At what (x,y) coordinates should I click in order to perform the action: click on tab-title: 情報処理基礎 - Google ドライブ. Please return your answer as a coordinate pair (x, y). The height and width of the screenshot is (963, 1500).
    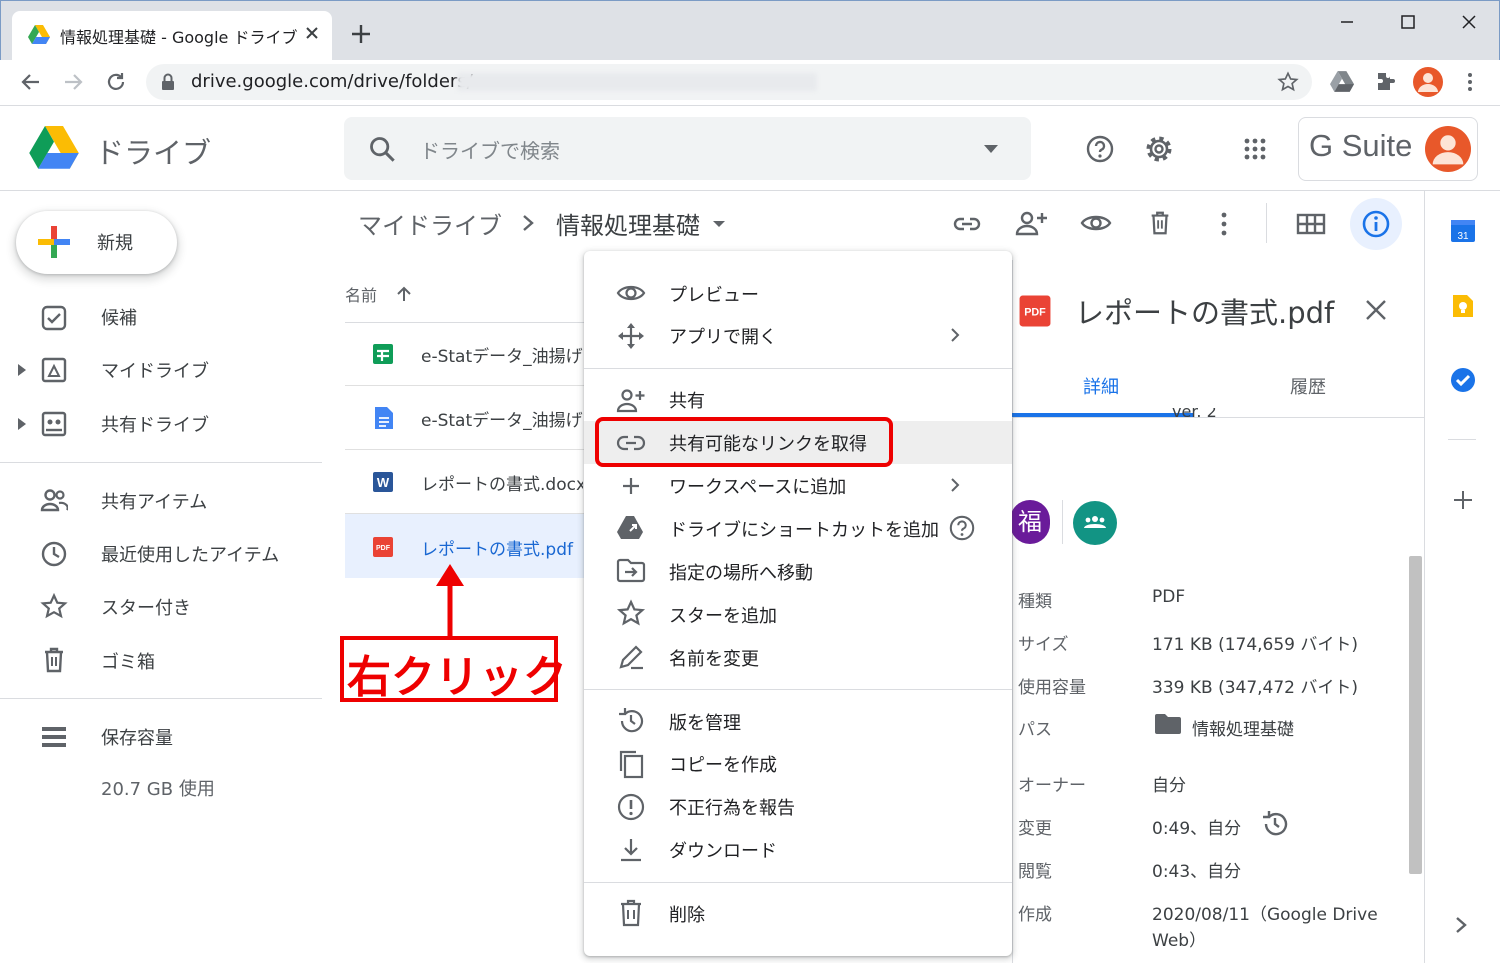
    Looking at the image, I should click on (179, 37).